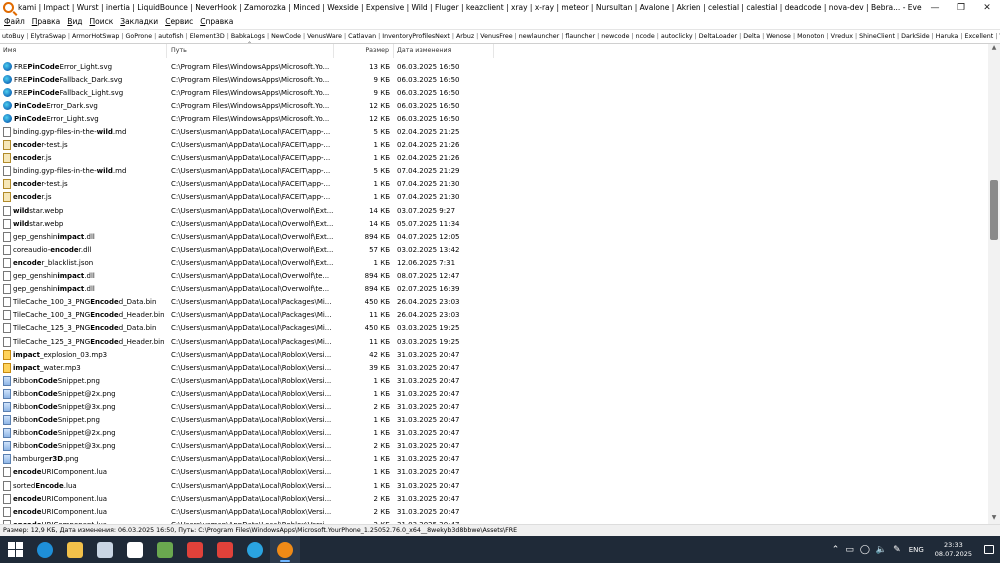 The height and width of the screenshot is (563, 1000). Describe the element at coordinates (14, 22) in the screenshot. I see `menu-file: Файл` at that location.